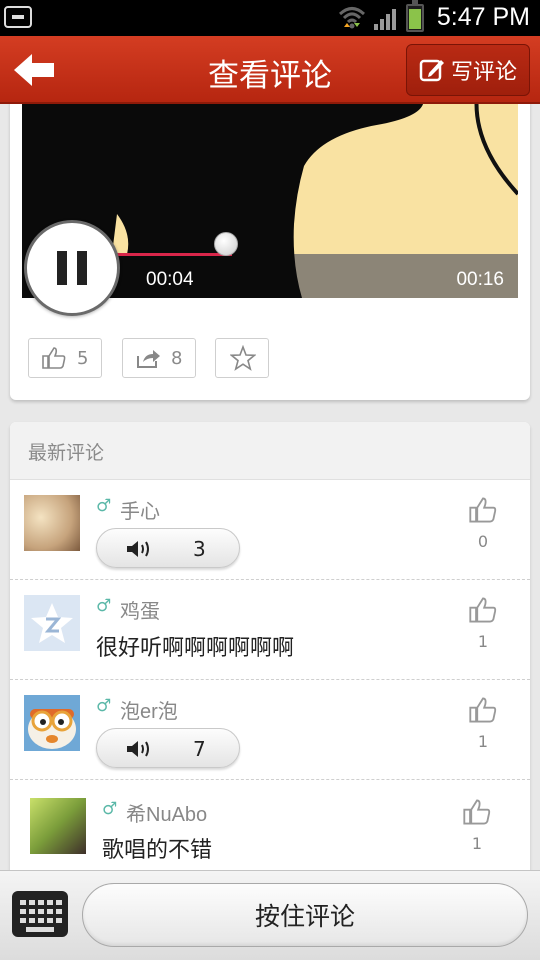  Describe the element at coordinates (415, 16) in the screenshot. I see `battery-icon` at that location.